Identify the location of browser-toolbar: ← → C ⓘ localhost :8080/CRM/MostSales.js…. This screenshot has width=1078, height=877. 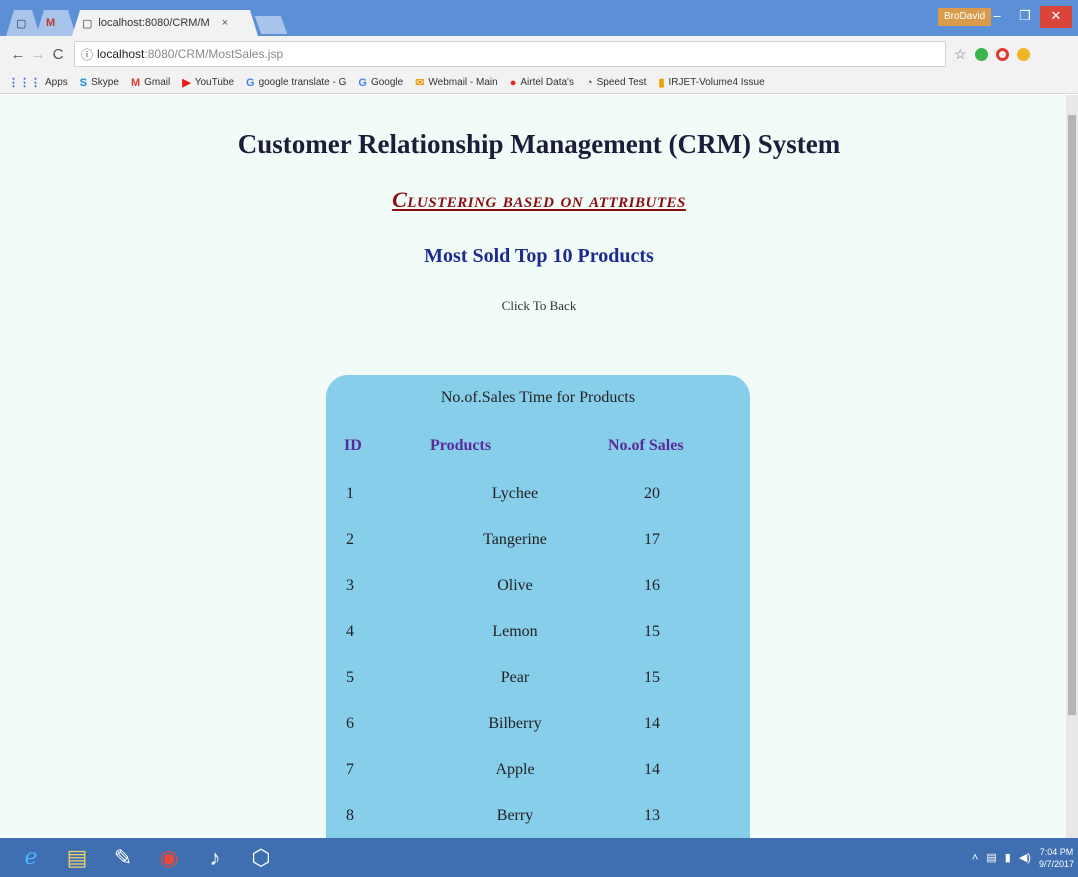
(539, 54).